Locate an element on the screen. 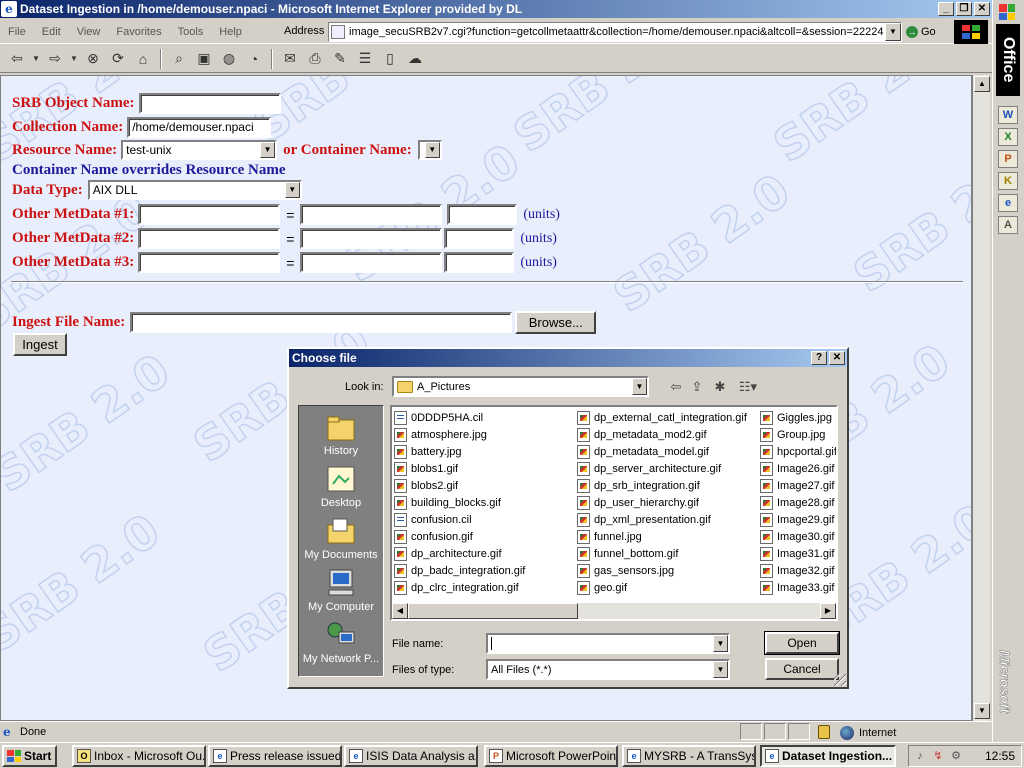 This screenshot has width=1024, height=768. file-name-input: ▼ is located at coordinates (608, 643).